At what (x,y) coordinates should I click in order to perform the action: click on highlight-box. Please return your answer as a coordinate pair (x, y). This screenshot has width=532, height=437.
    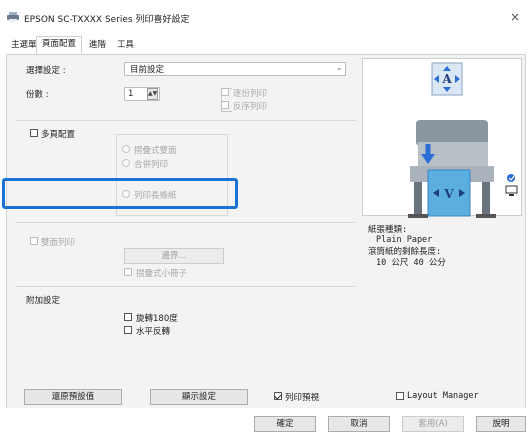
    Looking at the image, I should click on (120, 193).